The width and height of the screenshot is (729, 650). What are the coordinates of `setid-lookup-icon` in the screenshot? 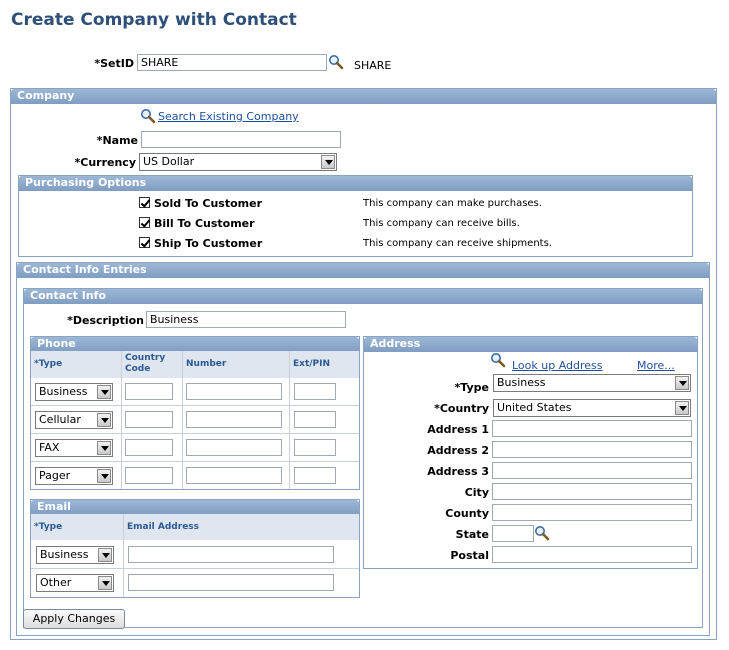 It's located at (336, 62).